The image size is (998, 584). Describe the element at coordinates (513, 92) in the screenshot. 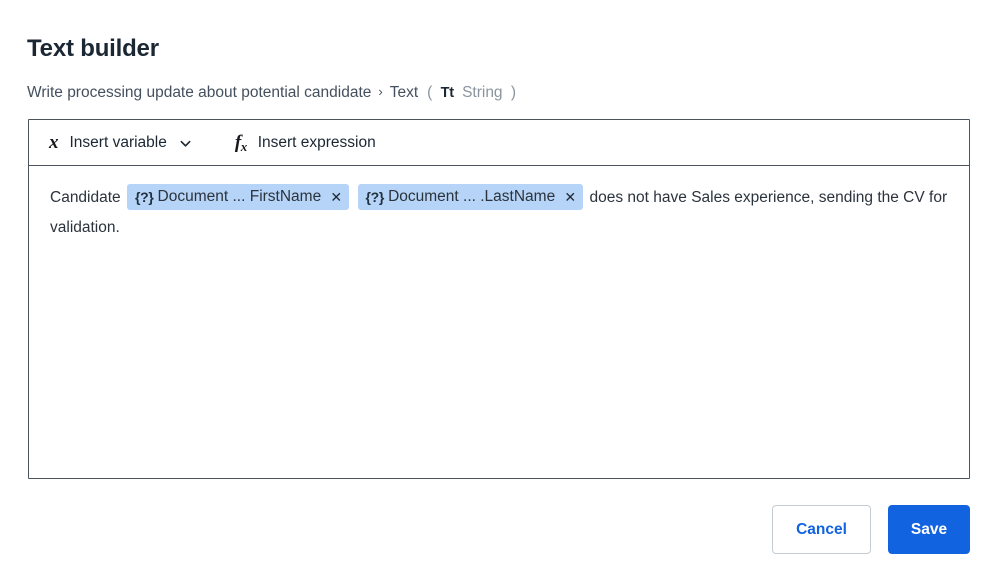

I see `type-paren-close: )` at that location.